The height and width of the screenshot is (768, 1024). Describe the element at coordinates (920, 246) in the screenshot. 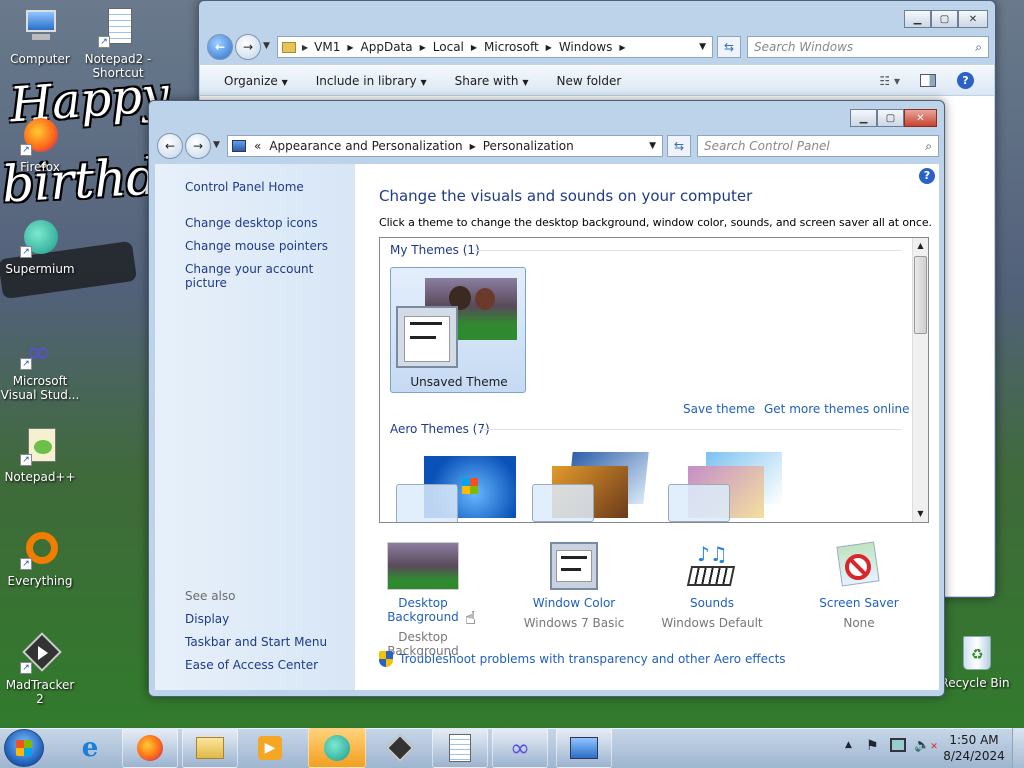

I see `scroll-up-arrow: ▲` at that location.